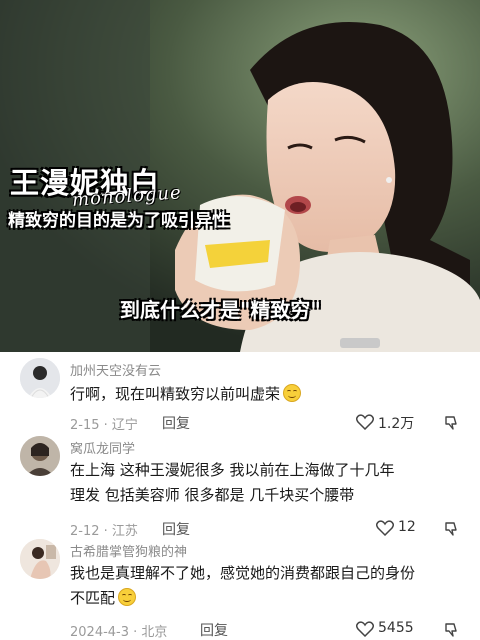 This screenshot has width=480, height=640. I want to click on comment-text-line: 我也是真理解不了她，感觉她的消费都跟自己的身份, so click(243, 573).